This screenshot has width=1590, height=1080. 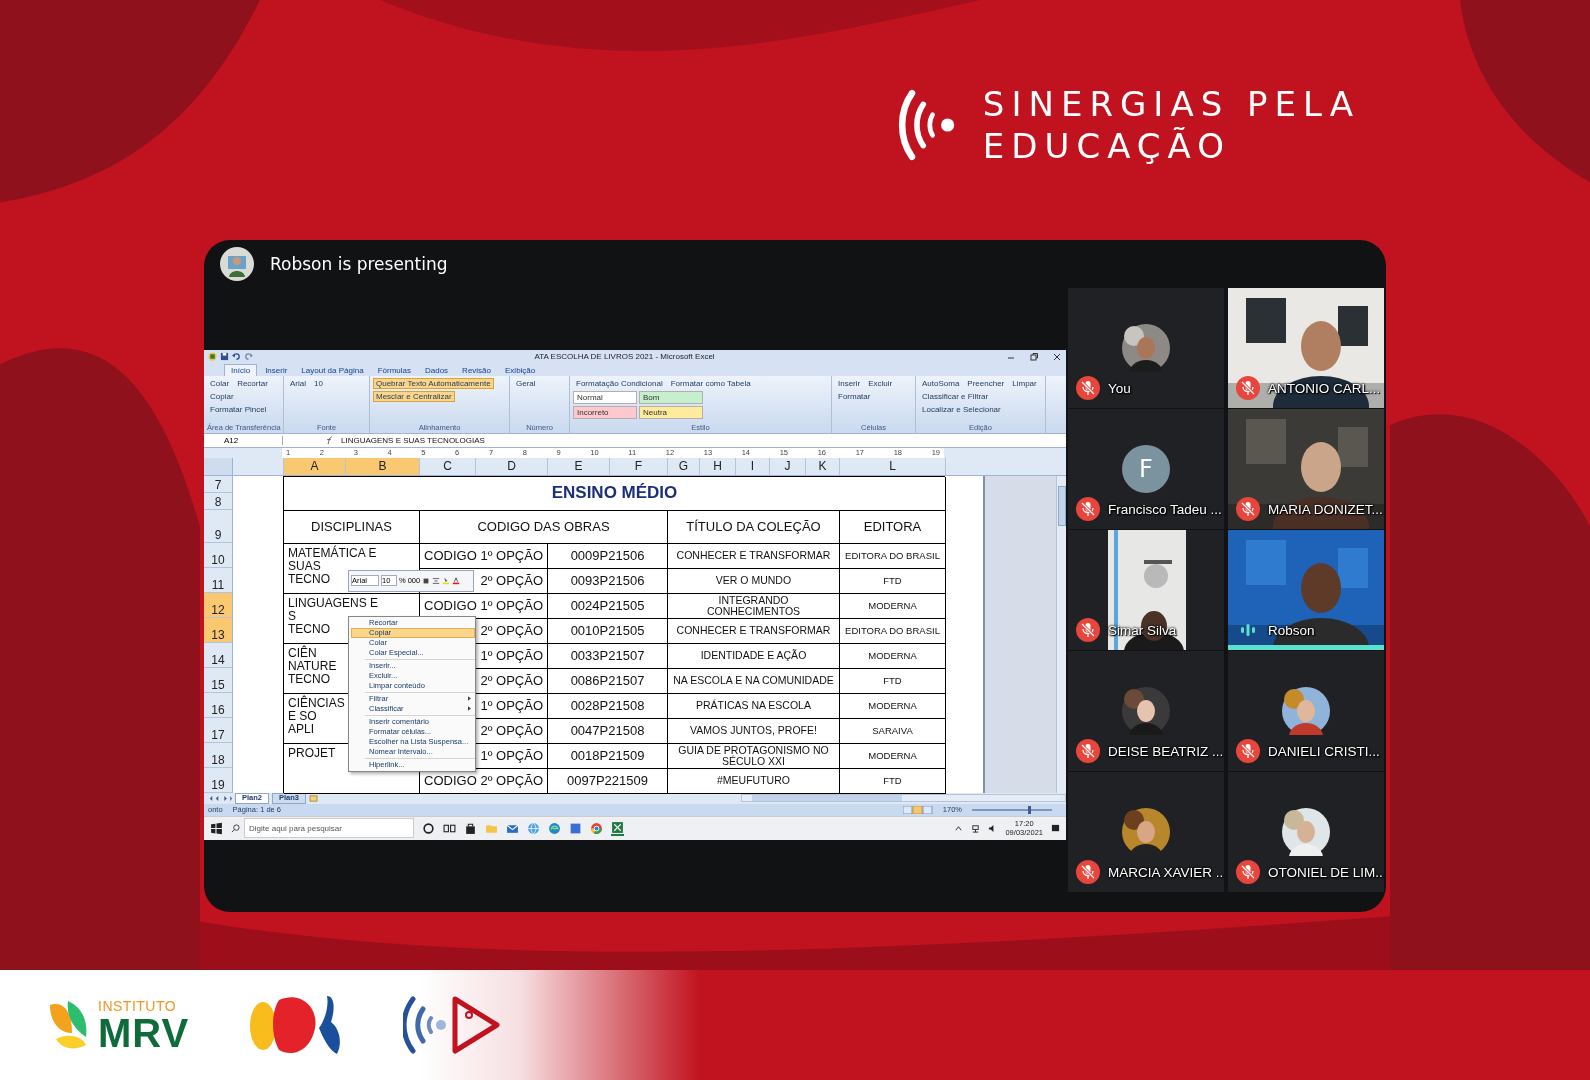 What do you see at coordinates (854, 397) in the screenshot?
I see `ribbon-button: Formatar` at bounding box center [854, 397].